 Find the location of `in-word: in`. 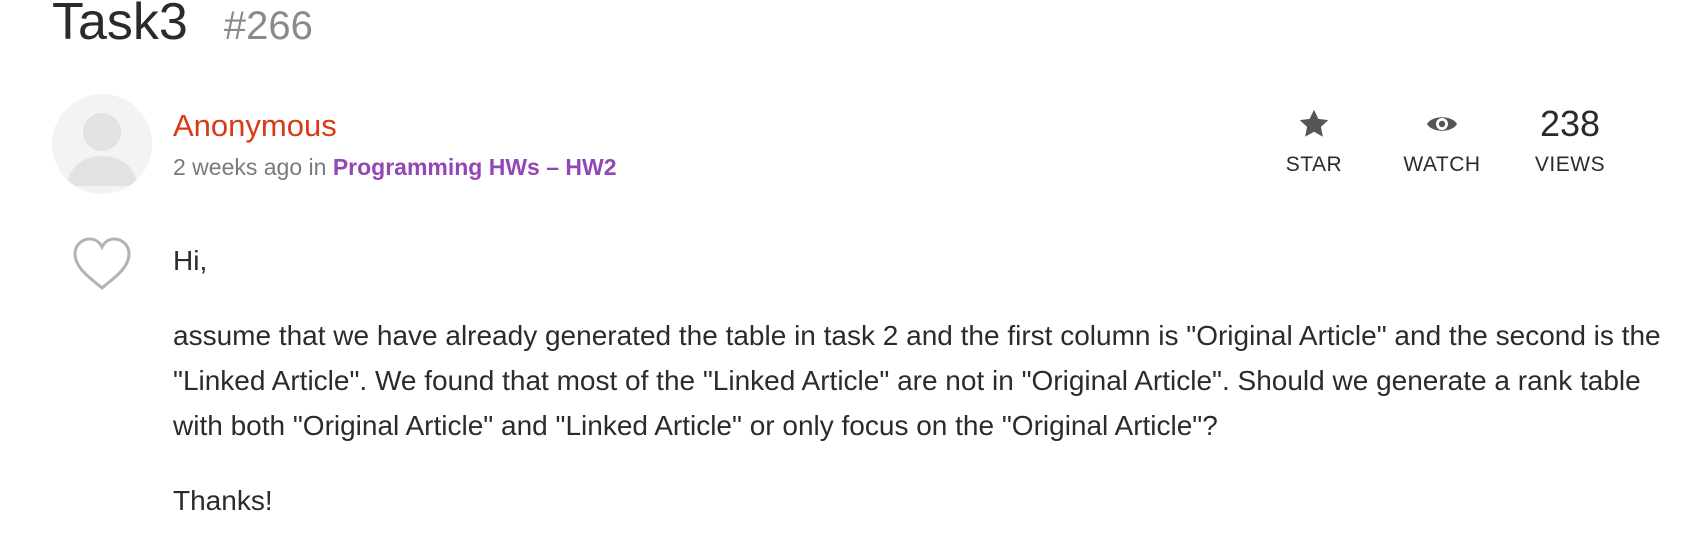

in-word: in is located at coordinates (317, 167).